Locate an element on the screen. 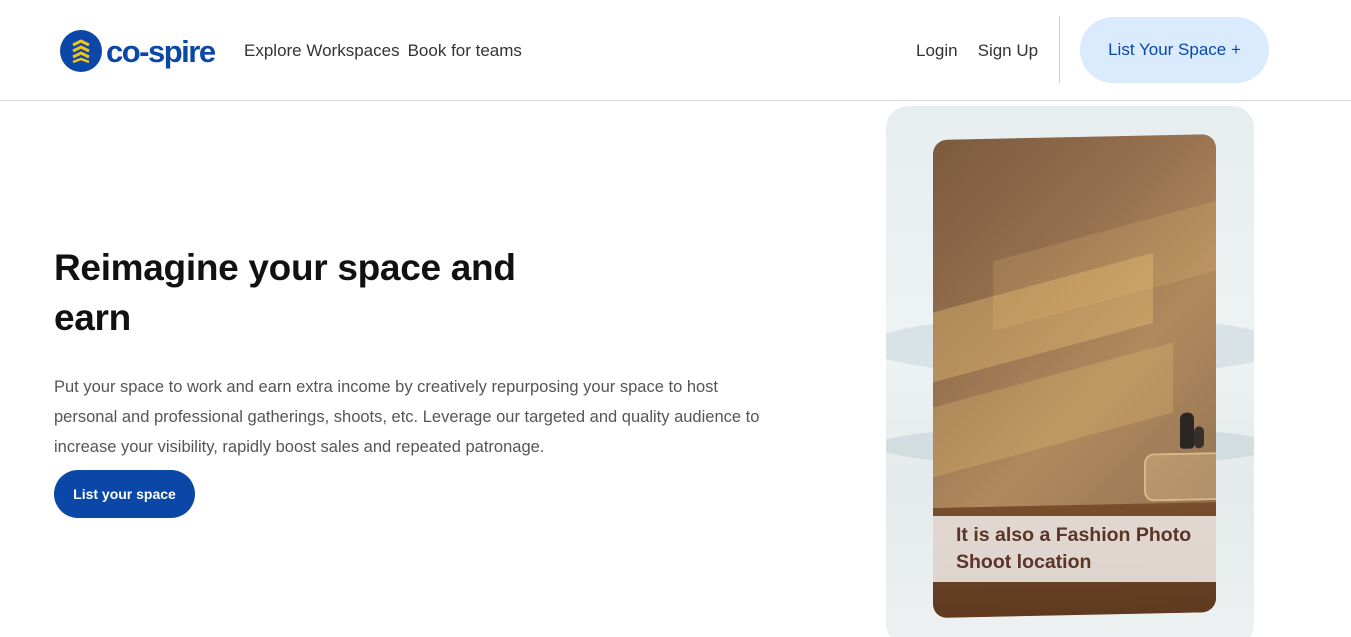  account-nav: Login Sign Up is located at coordinates (977, 51).